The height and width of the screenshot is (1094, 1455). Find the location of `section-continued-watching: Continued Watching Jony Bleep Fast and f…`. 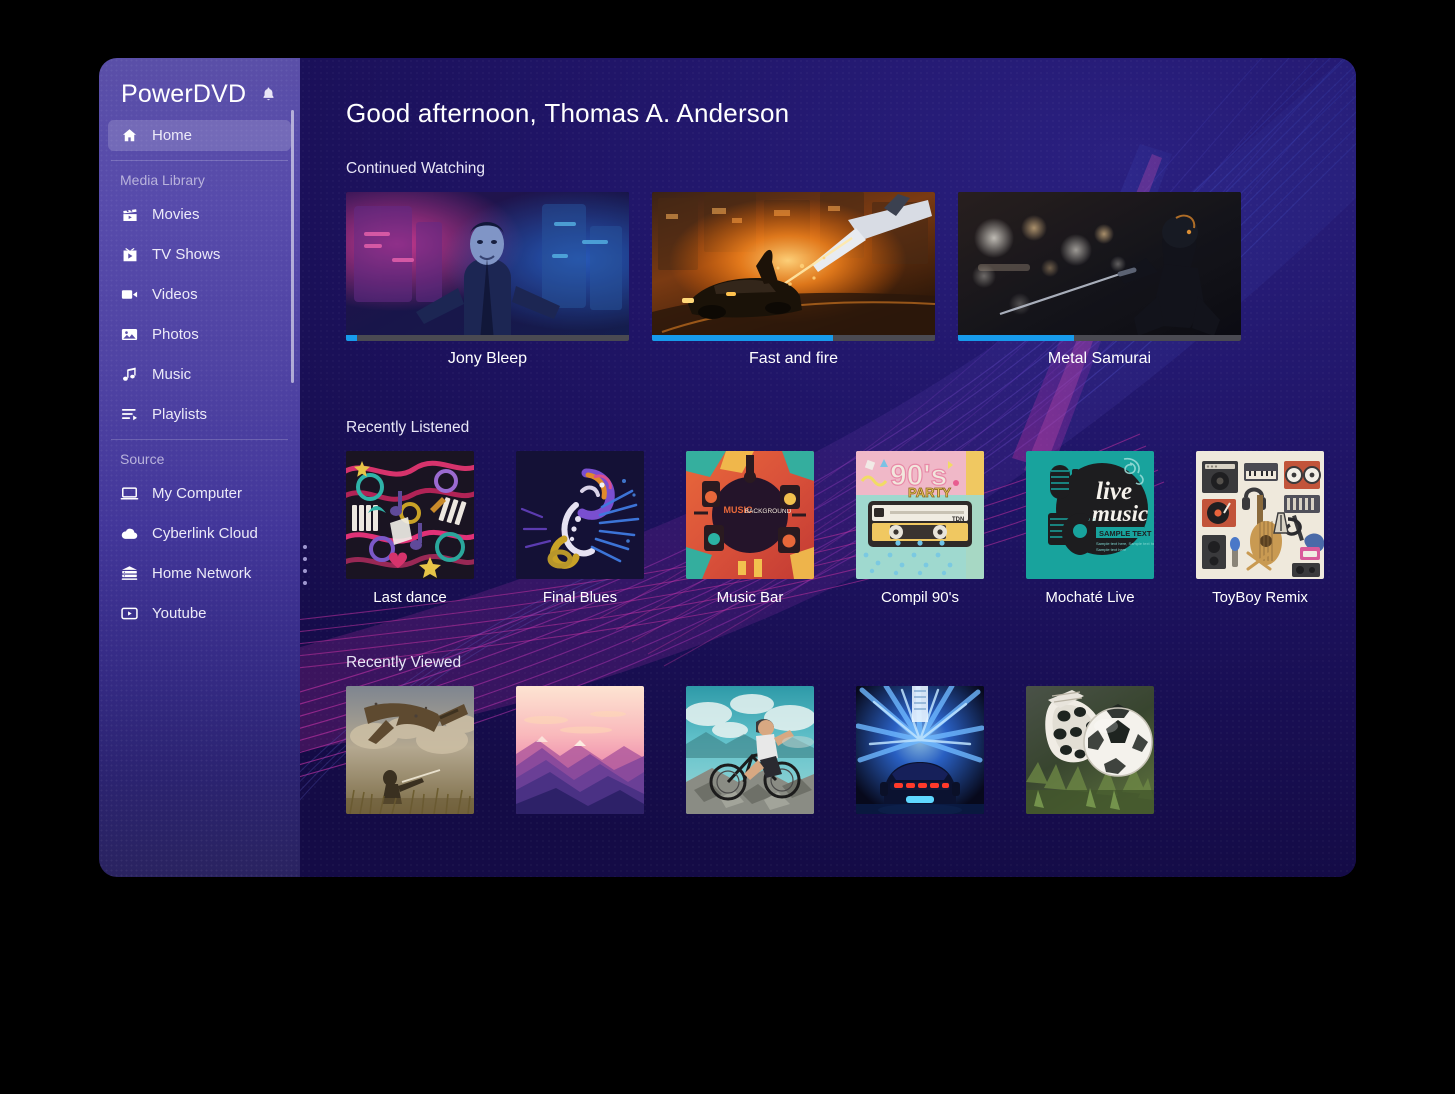

section-continued-watching: Continued Watching Jony Bleep Fast and f… is located at coordinates (851, 264).